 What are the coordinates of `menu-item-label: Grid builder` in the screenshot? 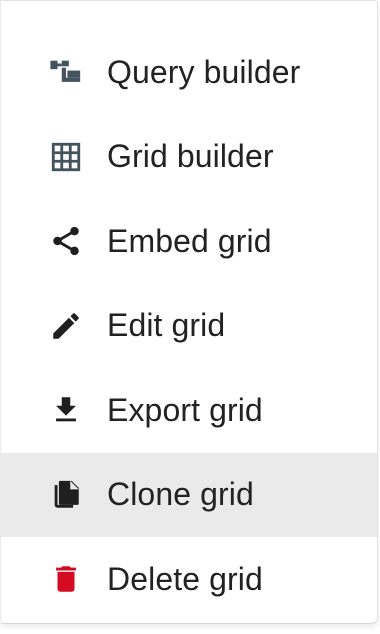 It's located at (190, 156).